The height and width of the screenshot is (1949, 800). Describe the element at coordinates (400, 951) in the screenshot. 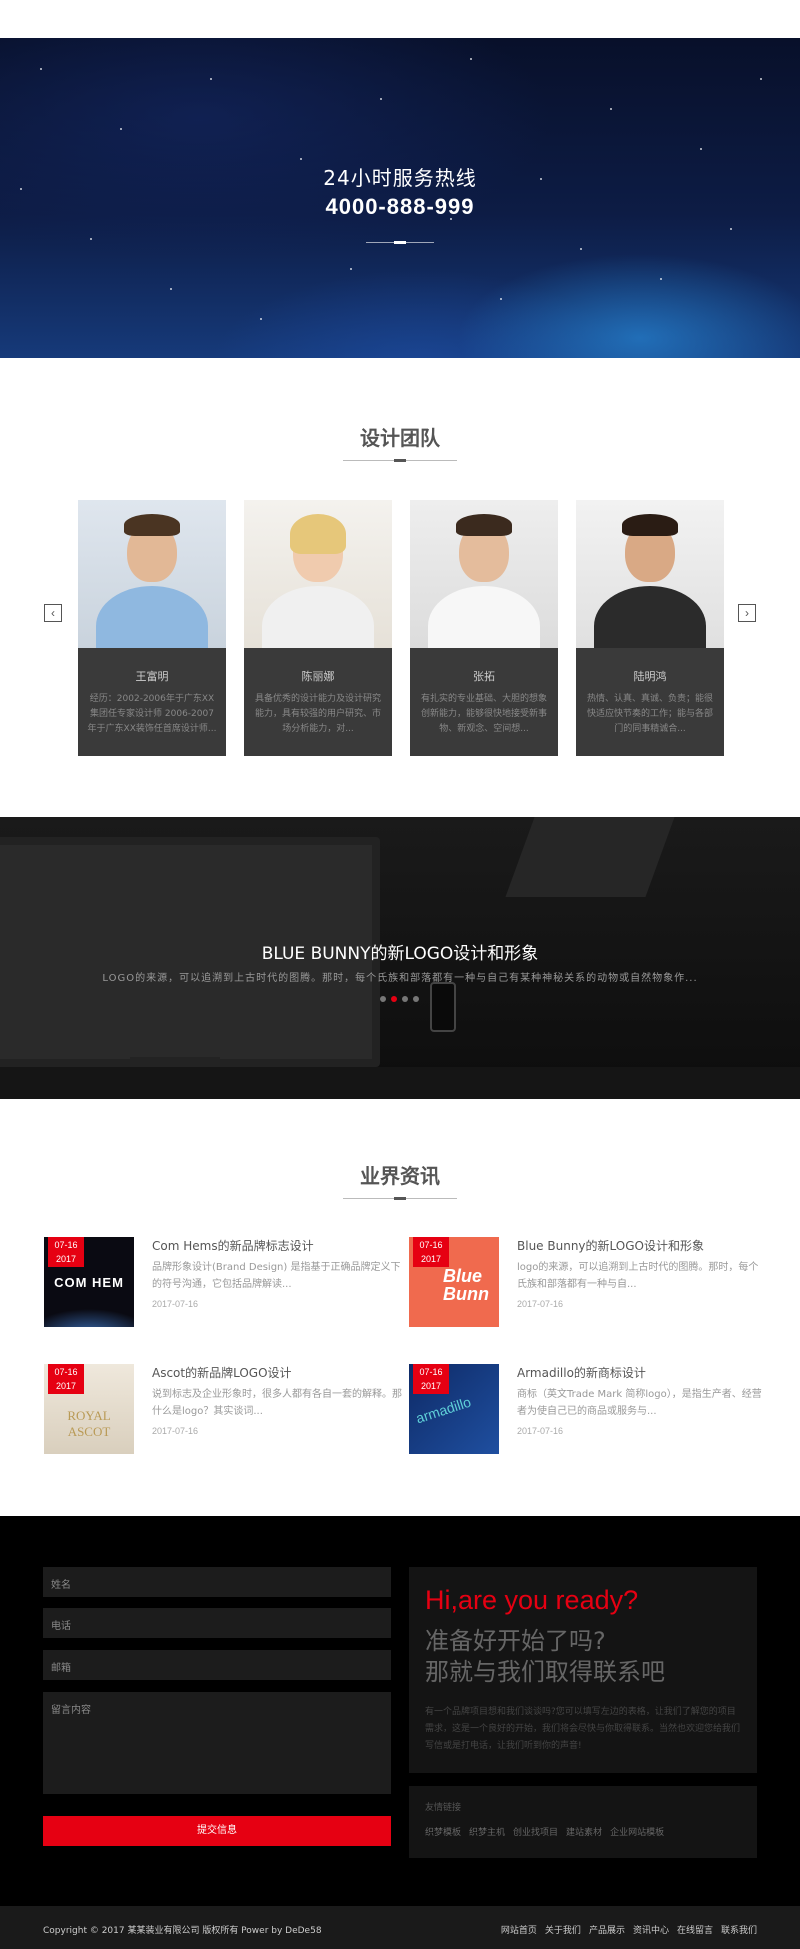

I see `banner-title: BLUE BUNNY的新LOGO设计和形象` at that location.